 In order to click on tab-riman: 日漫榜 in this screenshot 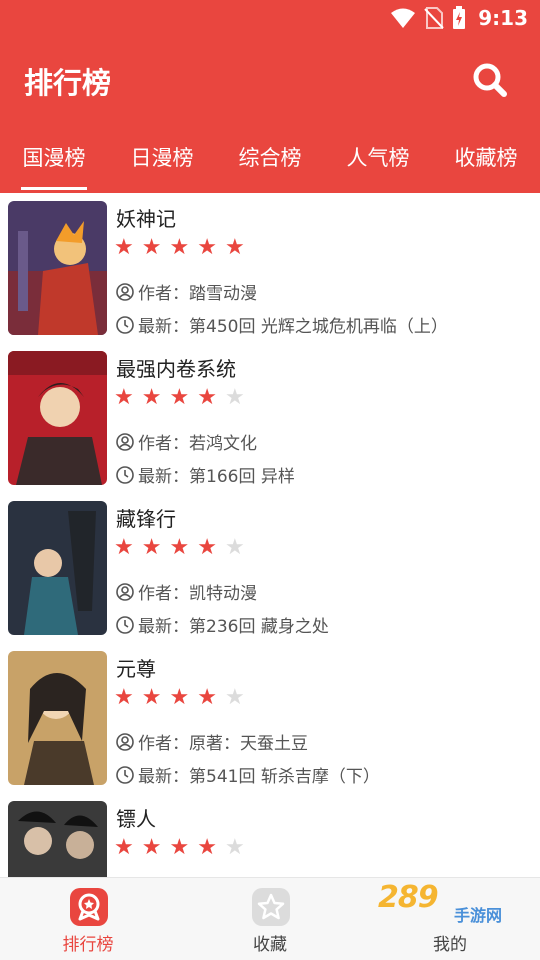, I will do `click(162, 157)`.